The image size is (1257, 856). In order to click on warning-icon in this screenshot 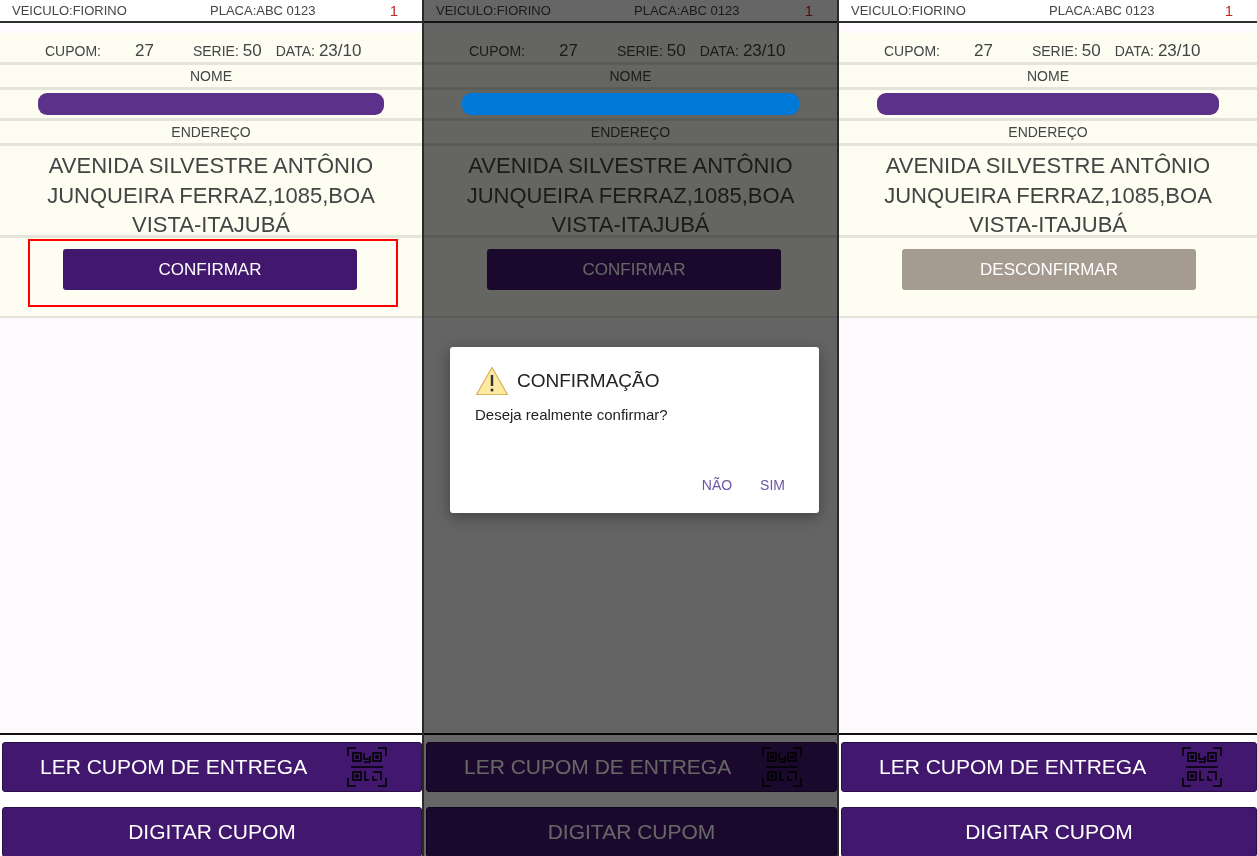, I will do `click(492, 381)`.